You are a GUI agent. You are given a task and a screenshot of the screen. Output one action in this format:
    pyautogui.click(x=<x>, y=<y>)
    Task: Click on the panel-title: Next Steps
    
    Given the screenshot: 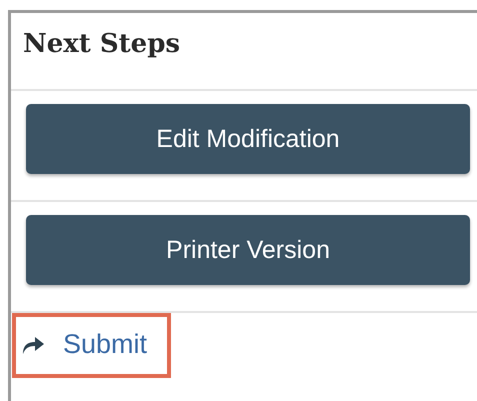 What is the action you would take?
    pyautogui.click(x=102, y=44)
    